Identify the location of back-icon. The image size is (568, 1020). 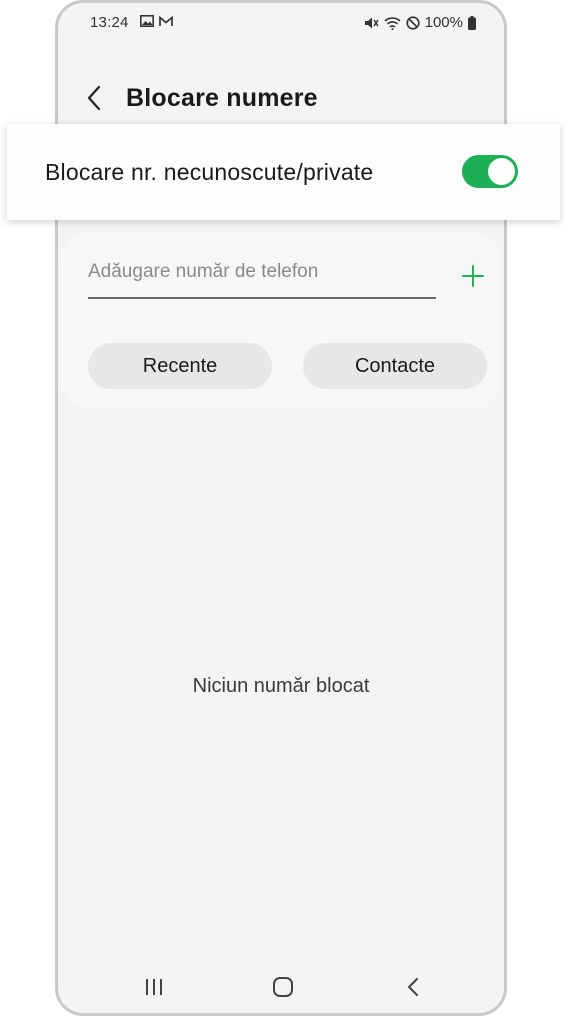
(413, 987).